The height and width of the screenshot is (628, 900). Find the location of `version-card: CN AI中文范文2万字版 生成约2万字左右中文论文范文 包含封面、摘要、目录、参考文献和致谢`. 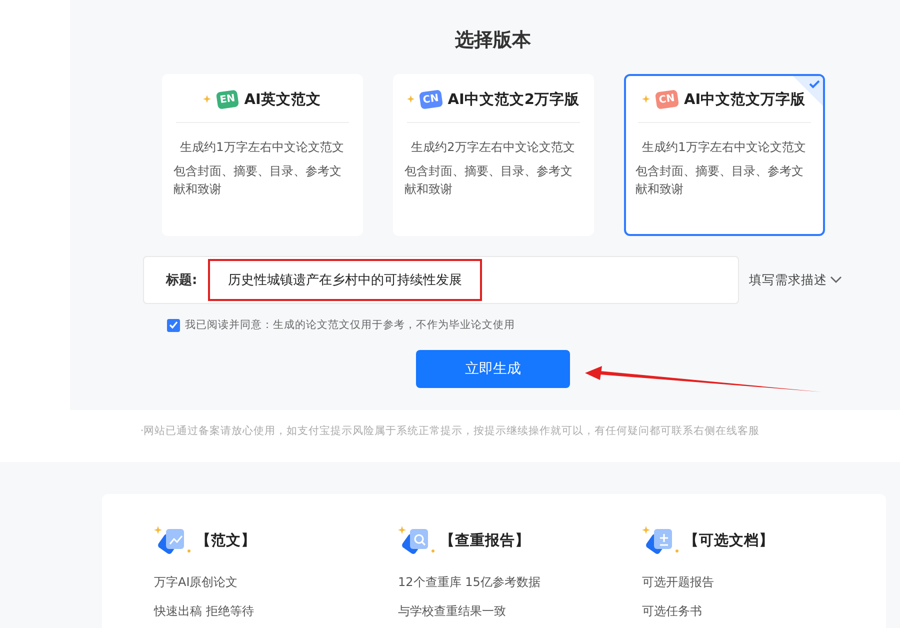

version-card: CN AI中文范文2万字版 生成约2万字左右中文论文范文 包含封面、摘要、目录、参考文献和致谢 is located at coordinates (493, 155).